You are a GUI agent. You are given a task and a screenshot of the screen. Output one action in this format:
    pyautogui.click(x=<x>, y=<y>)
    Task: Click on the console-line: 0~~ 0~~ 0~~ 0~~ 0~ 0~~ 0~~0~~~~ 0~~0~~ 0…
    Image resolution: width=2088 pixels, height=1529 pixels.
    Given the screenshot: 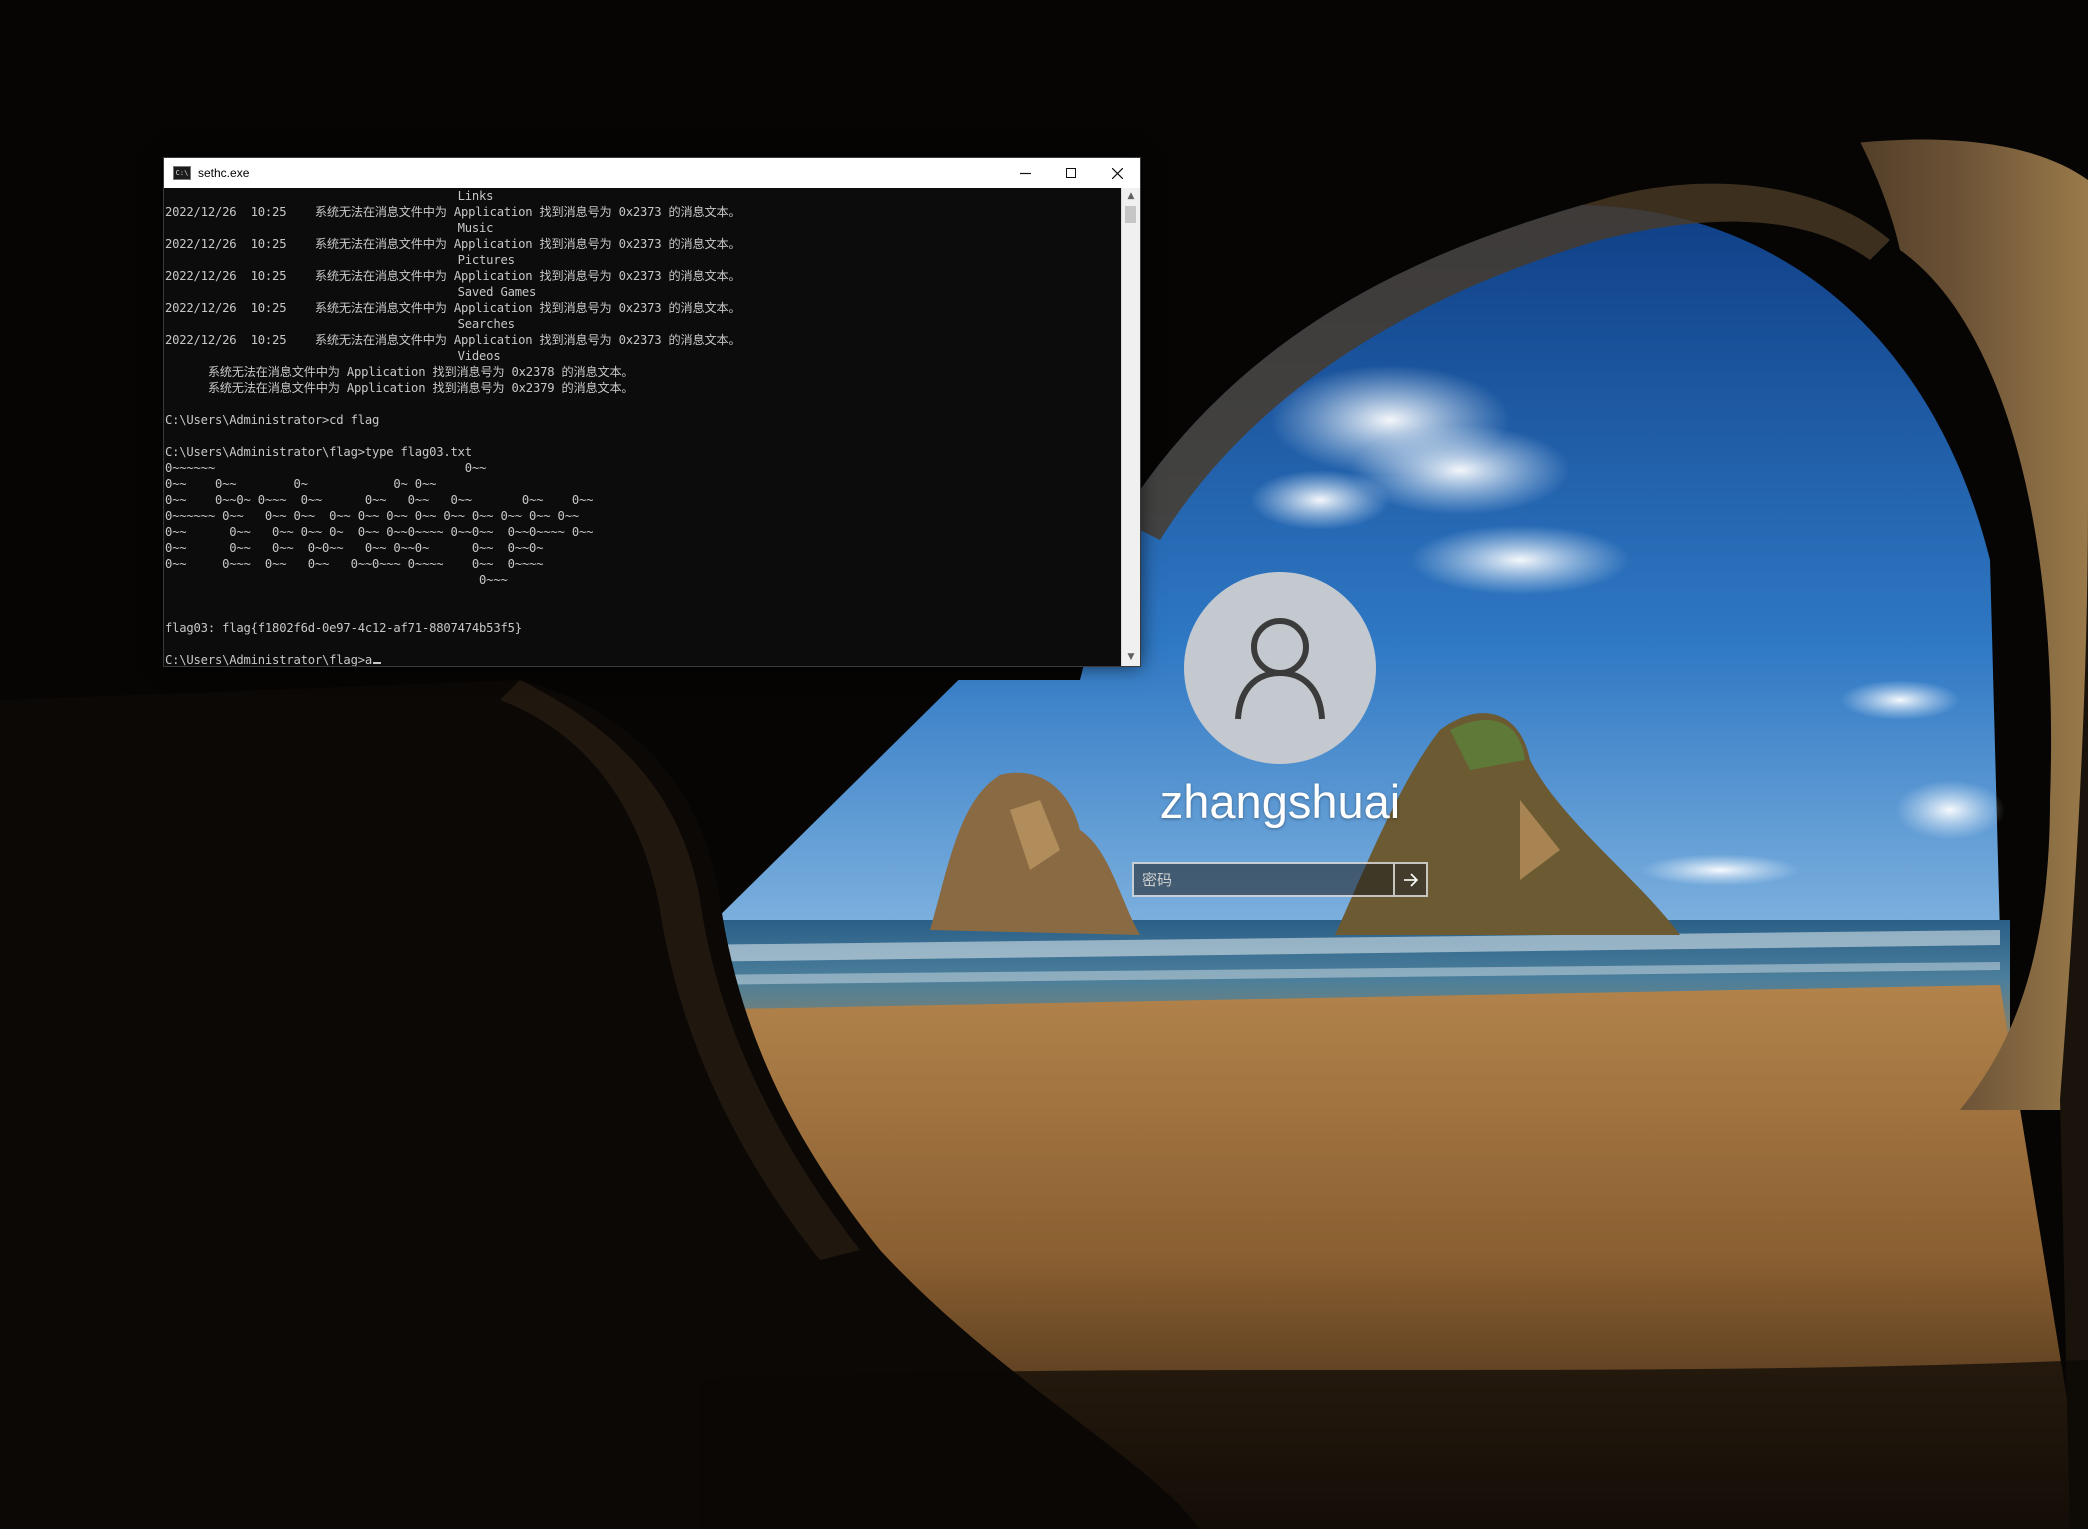 What is the action you would take?
    pyautogui.click(x=379, y=532)
    